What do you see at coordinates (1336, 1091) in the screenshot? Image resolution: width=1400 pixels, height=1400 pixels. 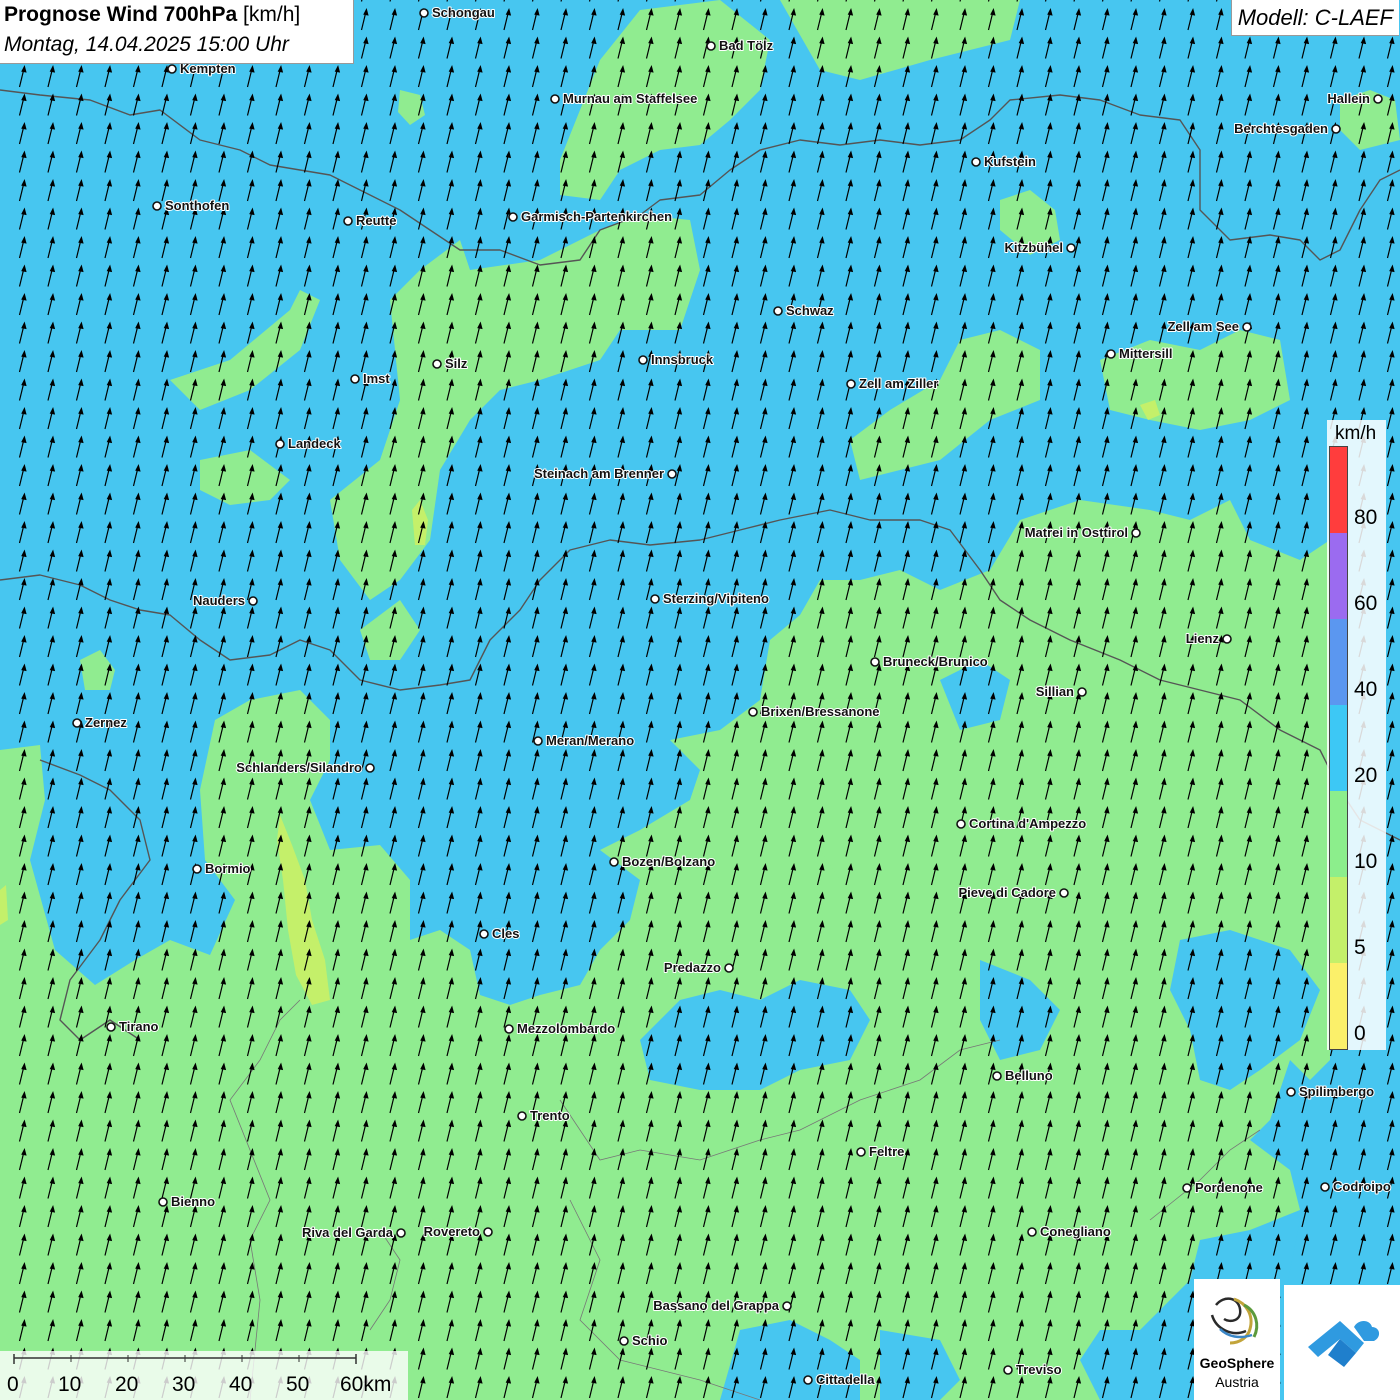 I see `city-label: Spilimbergo` at bounding box center [1336, 1091].